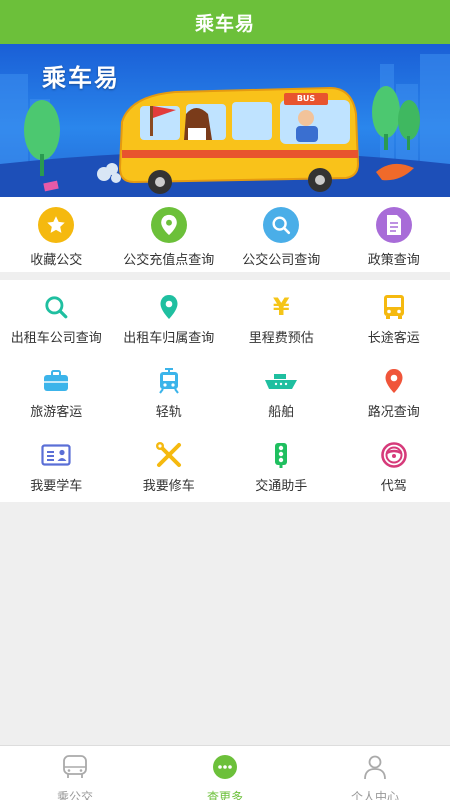 Image resolution: width=450 pixels, height=800 pixels. What do you see at coordinates (56, 486) in the screenshot?
I see `menu-label: 我要学车` at bounding box center [56, 486].